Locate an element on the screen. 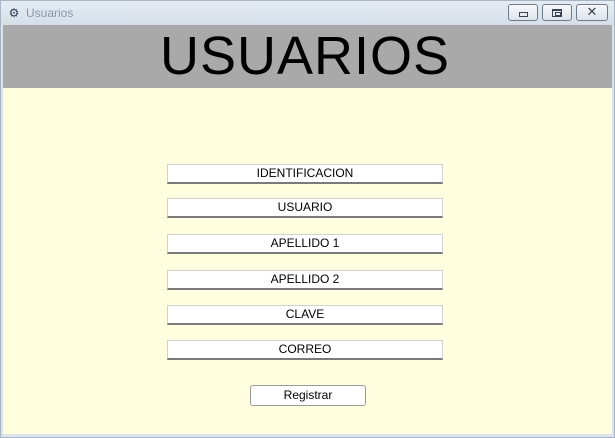 The width and height of the screenshot is (615, 438). clave-field: CLAVE is located at coordinates (305, 315).